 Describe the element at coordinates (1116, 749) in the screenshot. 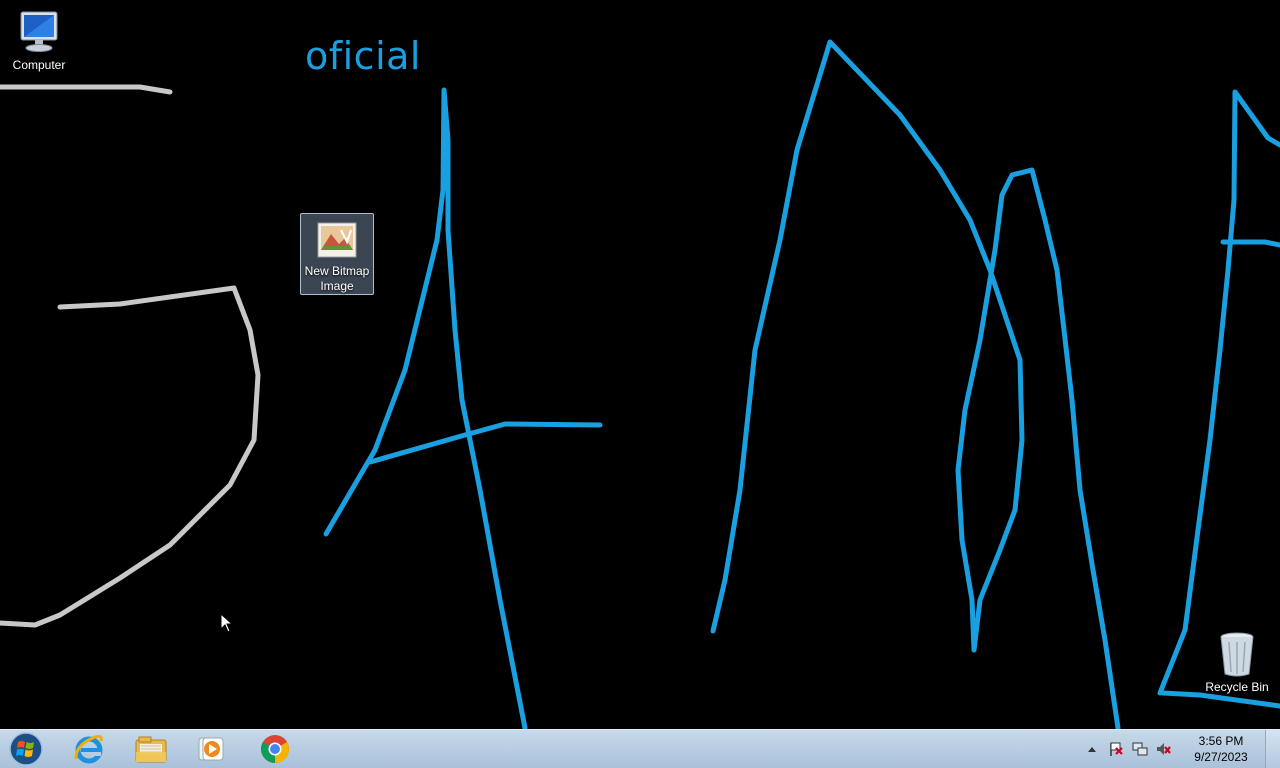

I see `action-center-flag-icon` at that location.